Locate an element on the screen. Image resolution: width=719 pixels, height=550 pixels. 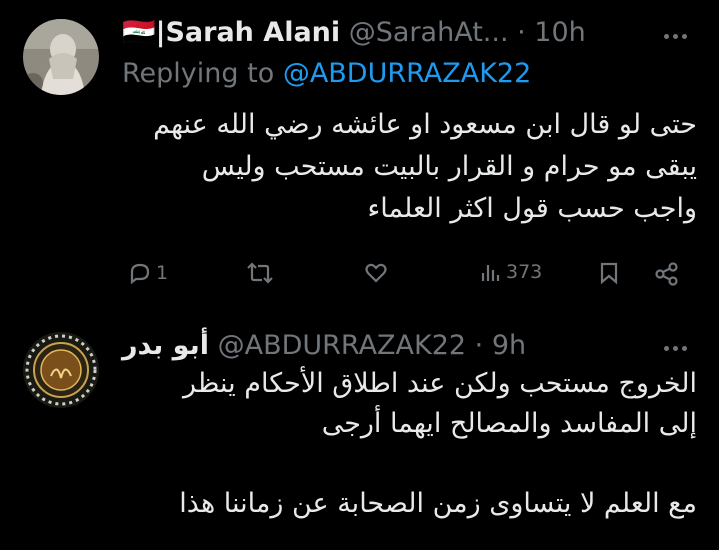
bookmark-button is located at coordinates (609, 273).